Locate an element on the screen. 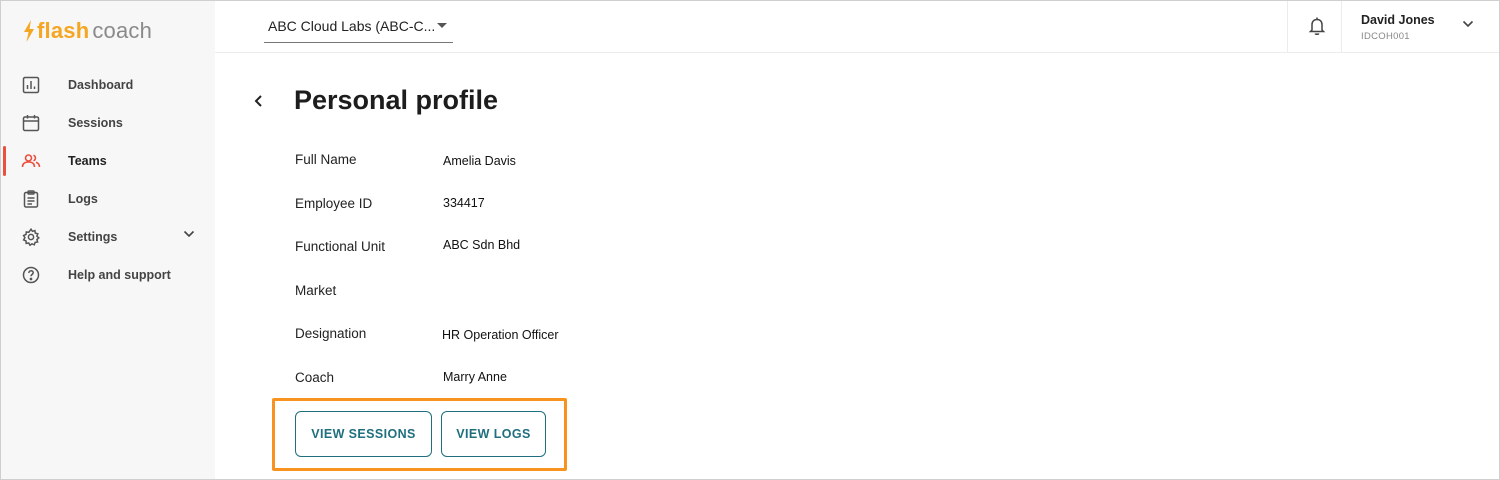  back-arrow-icon is located at coordinates (259, 101).